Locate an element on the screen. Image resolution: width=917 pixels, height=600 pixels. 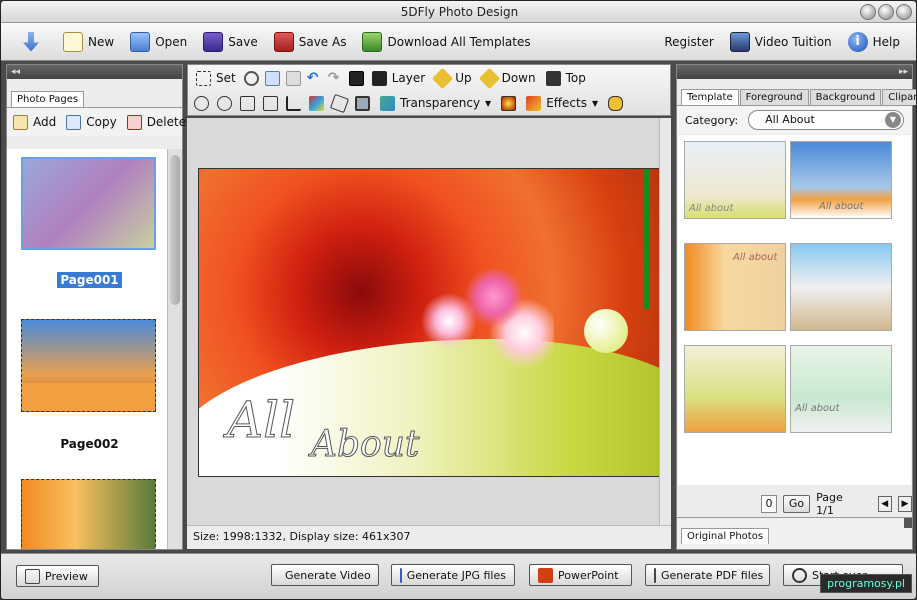
save-as-icon is located at coordinates (283, 41).